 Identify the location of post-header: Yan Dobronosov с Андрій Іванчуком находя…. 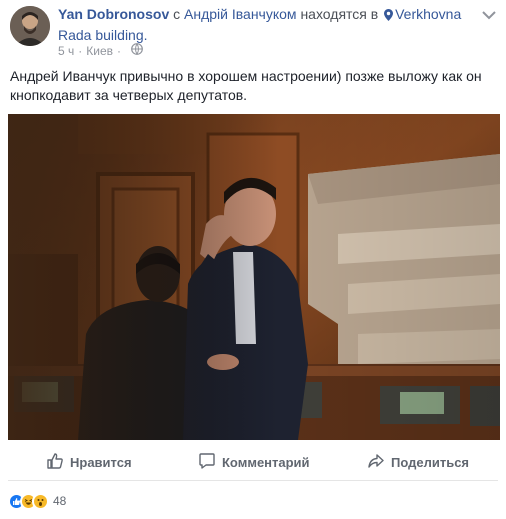
(263, 25).